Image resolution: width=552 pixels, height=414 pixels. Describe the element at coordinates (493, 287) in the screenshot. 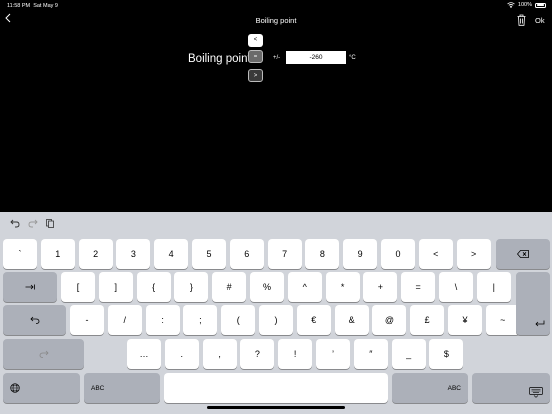

I see `key: |` at that location.